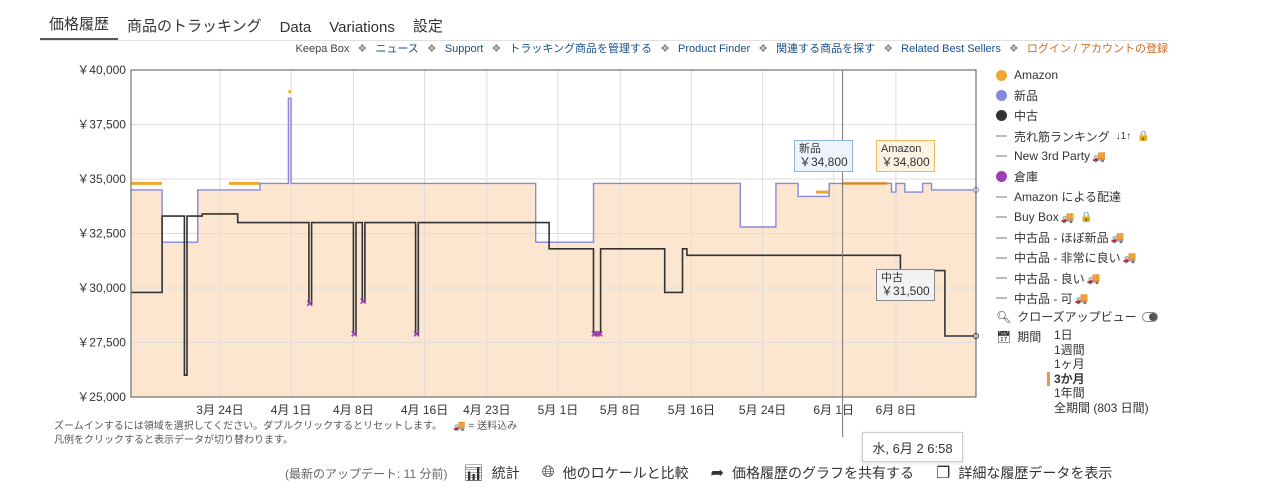 The height and width of the screenshot is (495, 1280). What do you see at coordinates (1026, 95) in the screenshot?
I see `legend-label: 新品` at bounding box center [1026, 95].